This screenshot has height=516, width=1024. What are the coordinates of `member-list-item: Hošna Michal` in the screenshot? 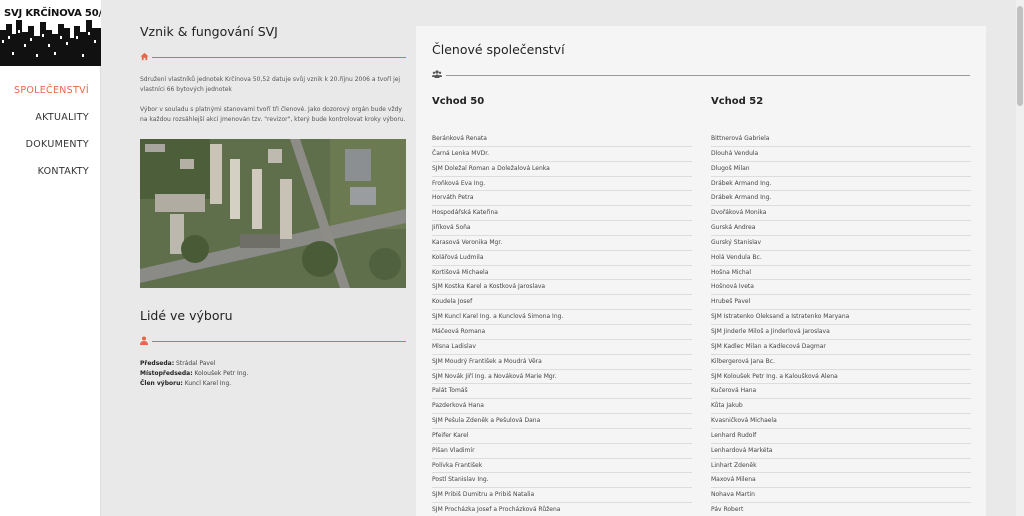 It's located at (841, 273).